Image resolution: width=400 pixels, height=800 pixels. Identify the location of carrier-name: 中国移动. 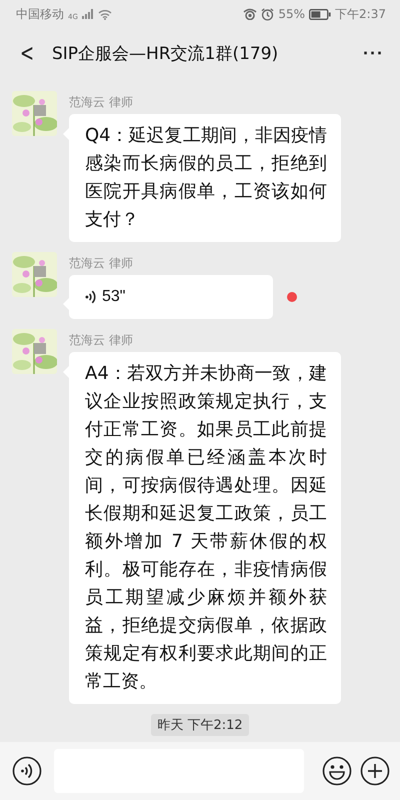
(40, 14).